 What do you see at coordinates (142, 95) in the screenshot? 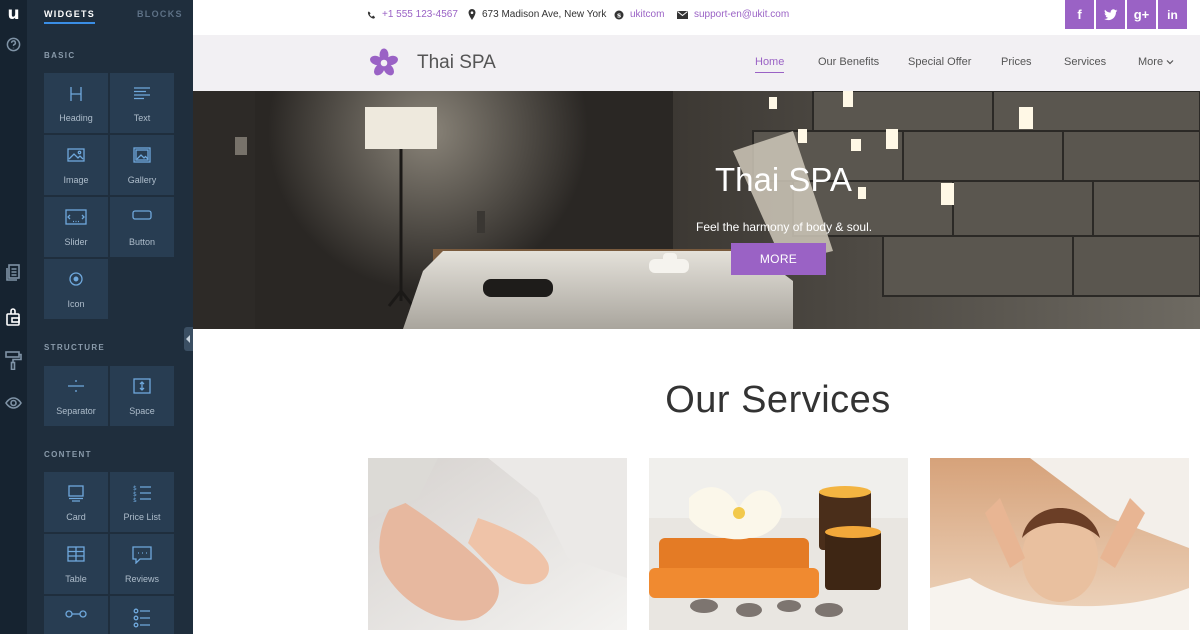
I see `text-icon` at bounding box center [142, 95].